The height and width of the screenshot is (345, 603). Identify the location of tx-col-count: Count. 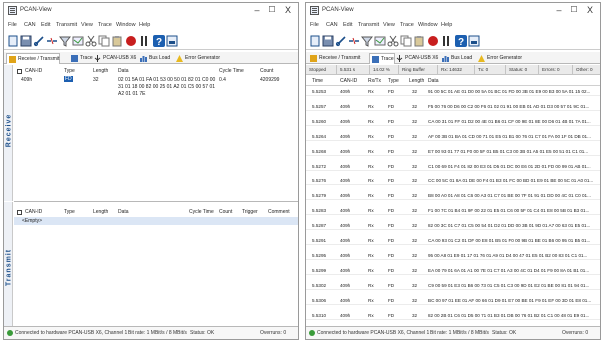
(225, 212).